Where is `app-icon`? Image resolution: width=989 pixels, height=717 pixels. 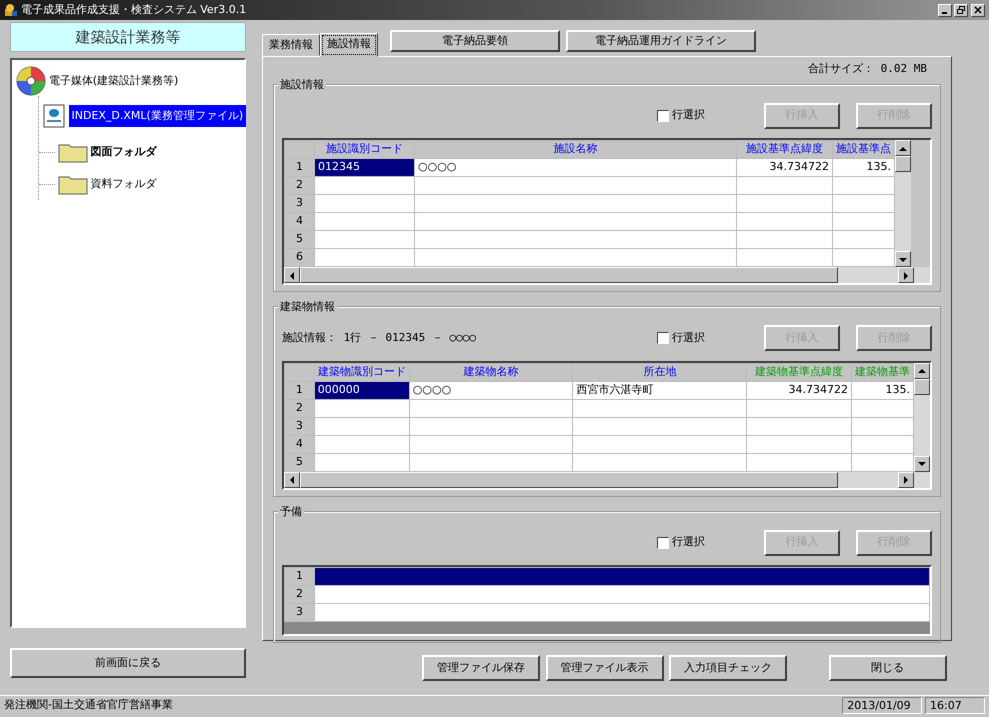 app-icon is located at coordinates (11, 10).